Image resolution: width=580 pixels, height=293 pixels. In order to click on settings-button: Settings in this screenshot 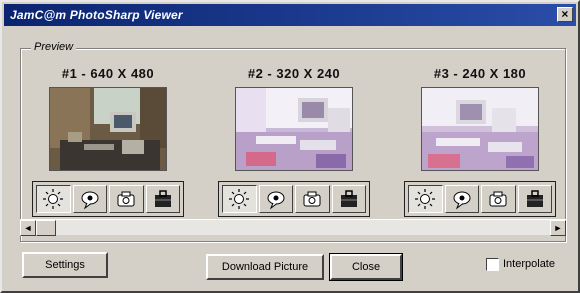, I will do `click(65, 265)`.